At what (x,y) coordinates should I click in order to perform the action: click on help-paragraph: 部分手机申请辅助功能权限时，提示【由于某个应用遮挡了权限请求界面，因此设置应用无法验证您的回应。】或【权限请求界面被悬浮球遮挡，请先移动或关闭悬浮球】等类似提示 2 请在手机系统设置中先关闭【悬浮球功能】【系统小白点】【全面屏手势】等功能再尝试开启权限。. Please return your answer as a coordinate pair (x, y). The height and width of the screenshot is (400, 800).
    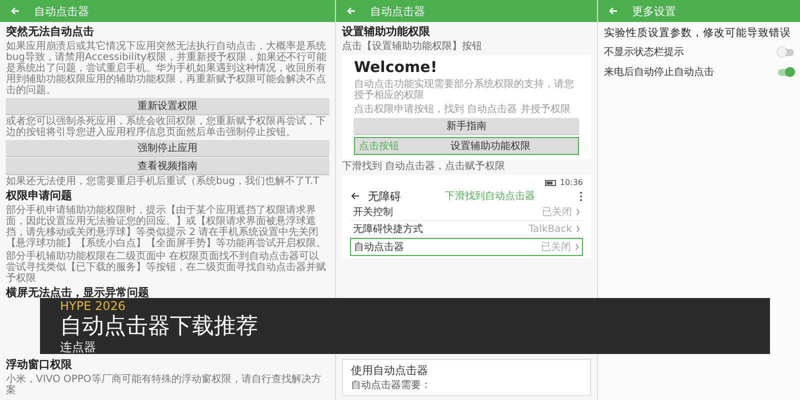
    Looking at the image, I should click on (166, 227).